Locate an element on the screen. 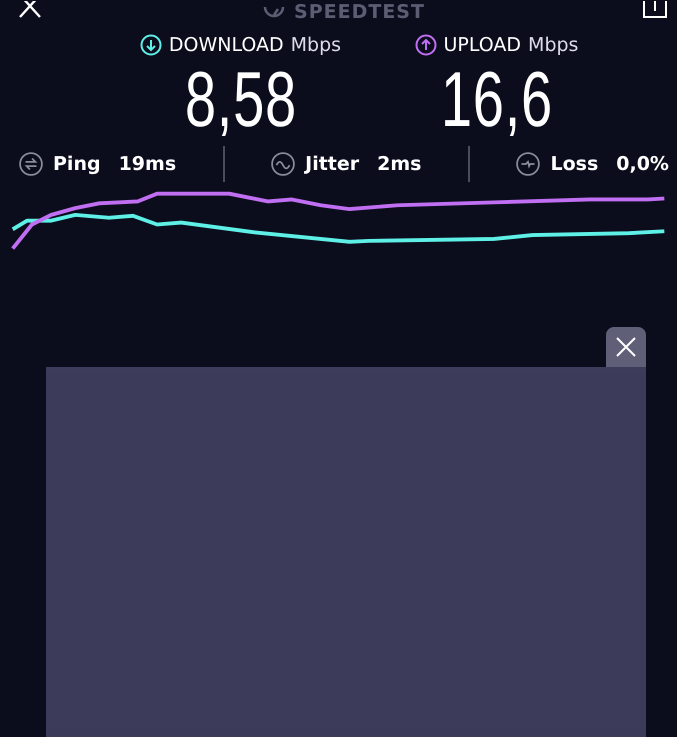  stat-label: Jitter is located at coordinates (332, 164).